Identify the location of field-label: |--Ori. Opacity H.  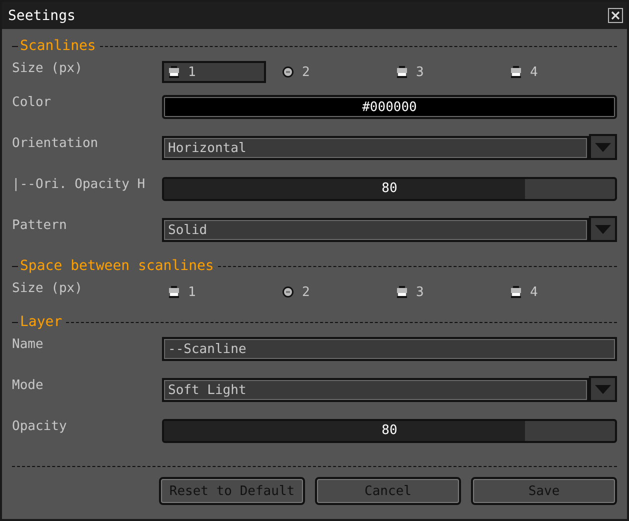
(79, 184).